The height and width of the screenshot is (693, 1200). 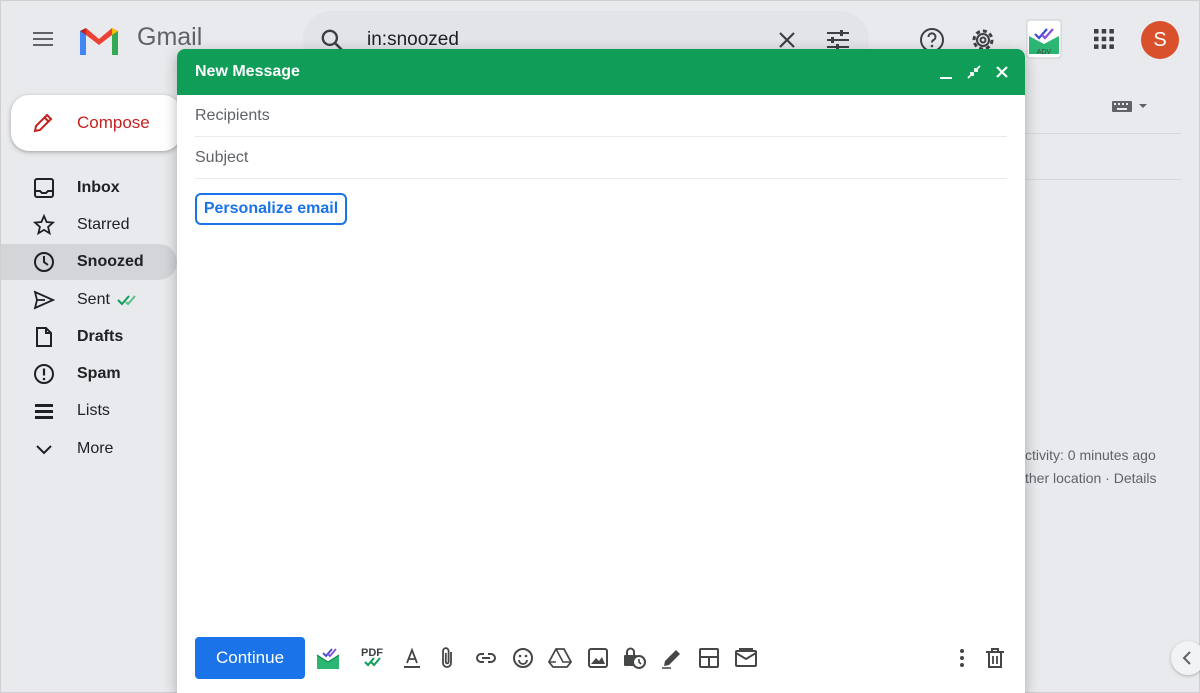 I want to click on exit-fullscreen-icon, so click(x=974, y=72).